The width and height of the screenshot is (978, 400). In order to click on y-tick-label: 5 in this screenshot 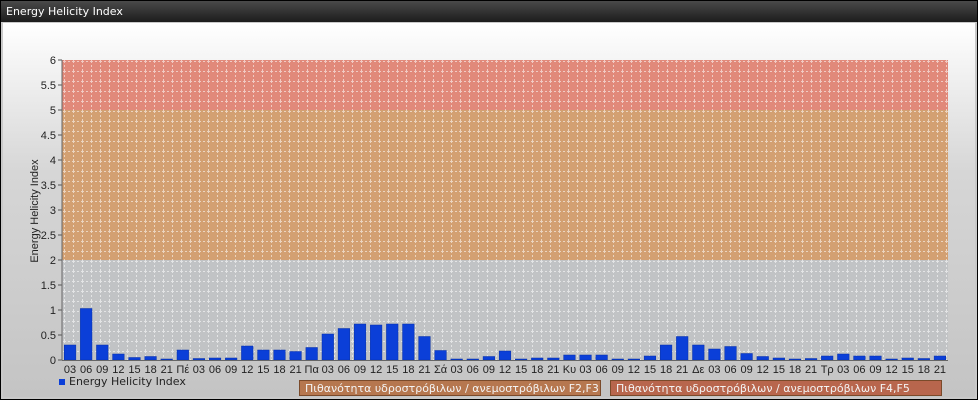, I will do `click(53, 111)`.